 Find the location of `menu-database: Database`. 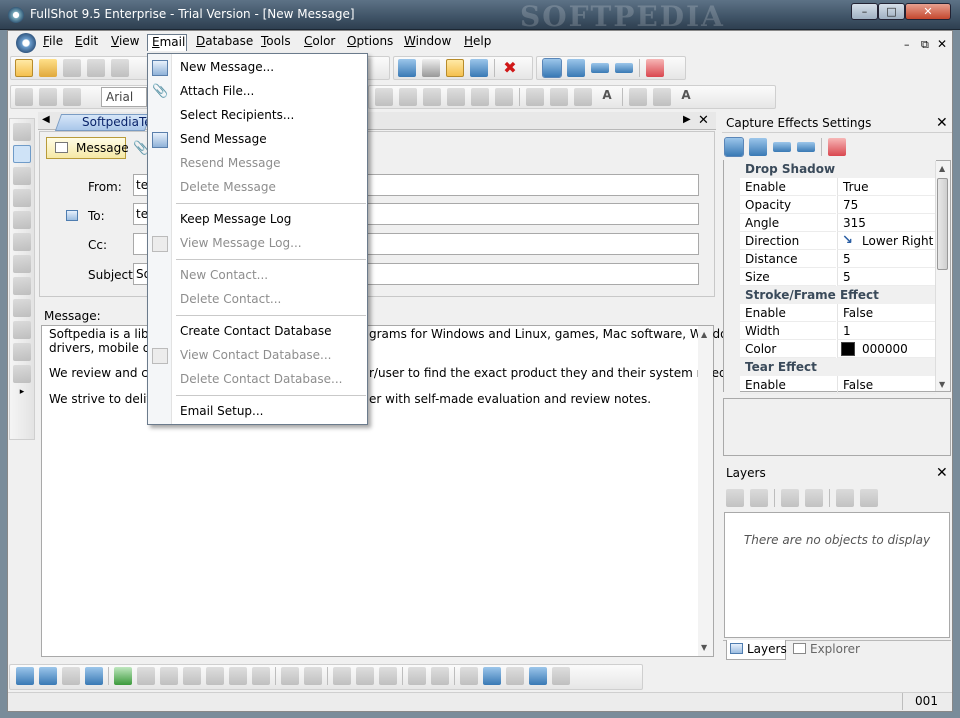

menu-database: Database is located at coordinates (224, 42).